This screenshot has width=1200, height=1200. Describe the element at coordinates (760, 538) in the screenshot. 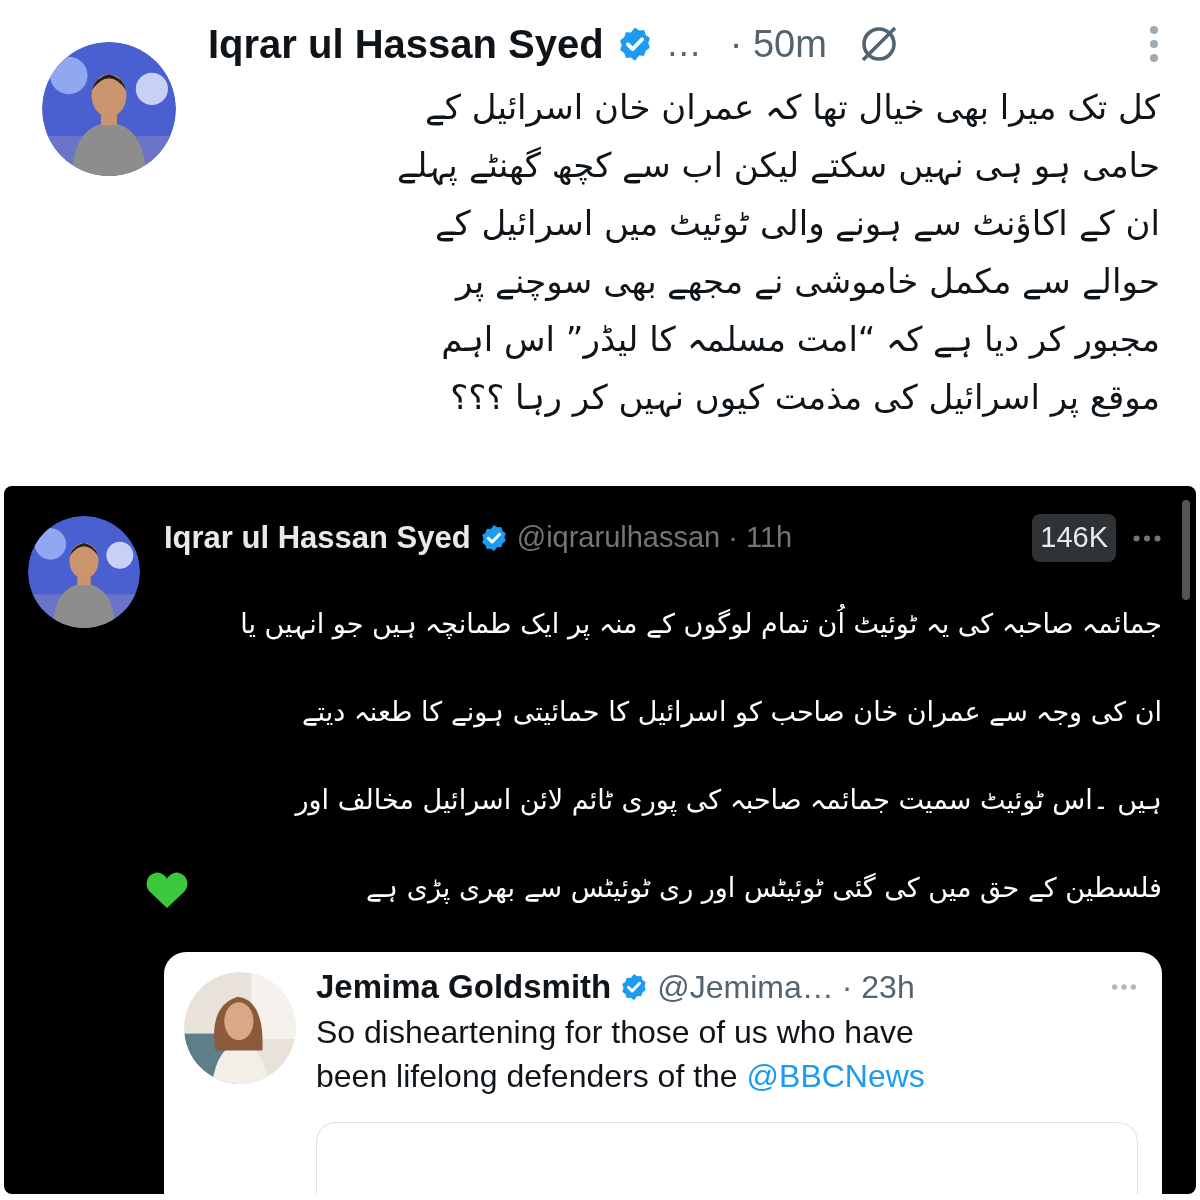

I see `post-time: · 11h` at that location.